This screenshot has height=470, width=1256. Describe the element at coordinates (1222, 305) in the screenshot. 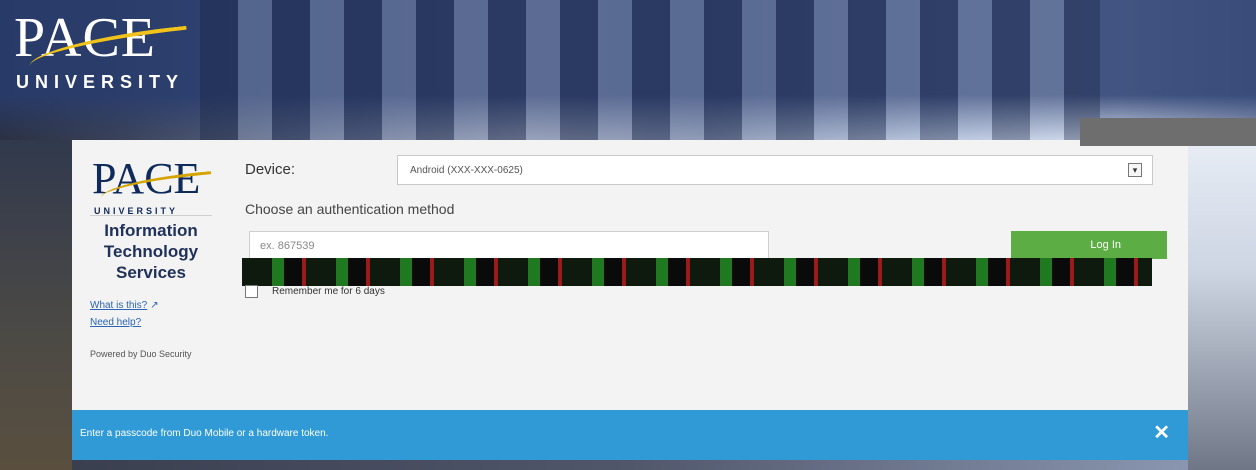

I see `background-right` at that location.